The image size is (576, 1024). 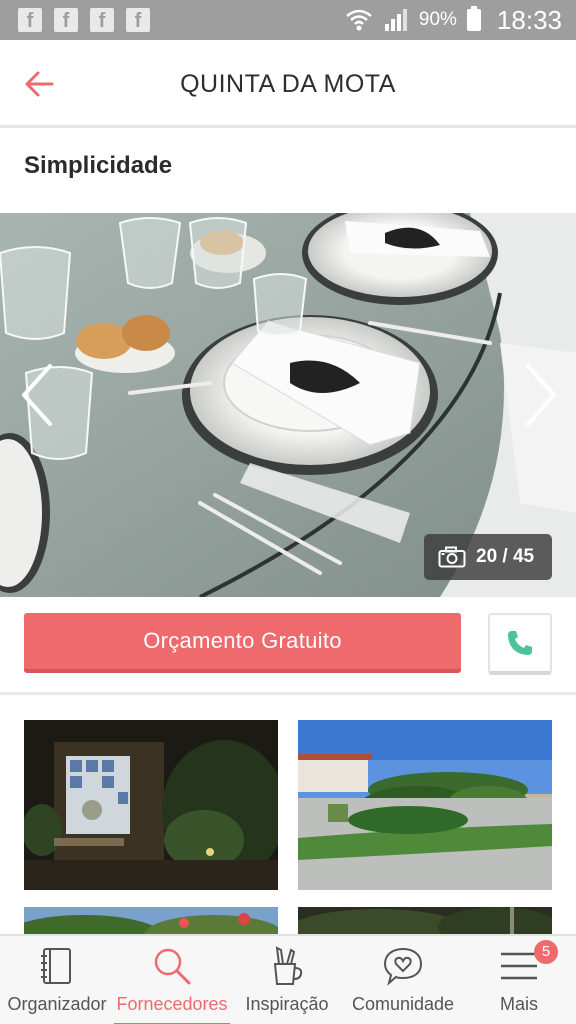 What do you see at coordinates (84, 20) in the screenshot?
I see `notification-icons: f f f f` at bounding box center [84, 20].